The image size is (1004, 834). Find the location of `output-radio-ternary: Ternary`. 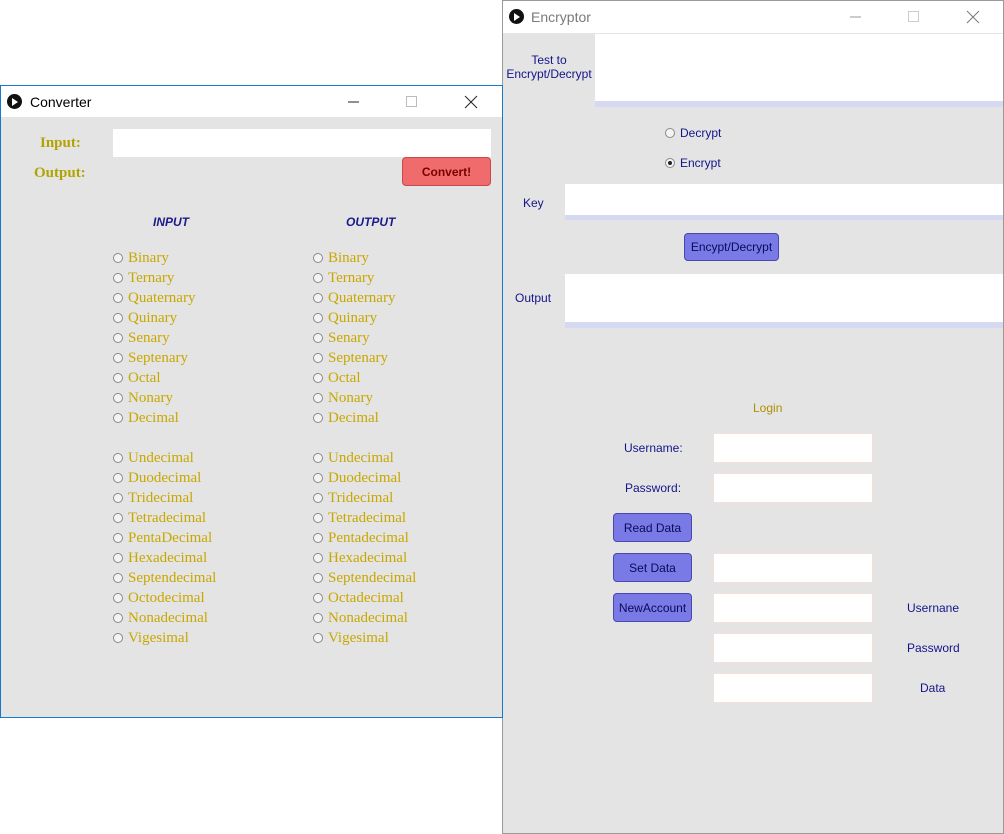

output-radio-ternary: Ternary is located at coordinates (343, 278).